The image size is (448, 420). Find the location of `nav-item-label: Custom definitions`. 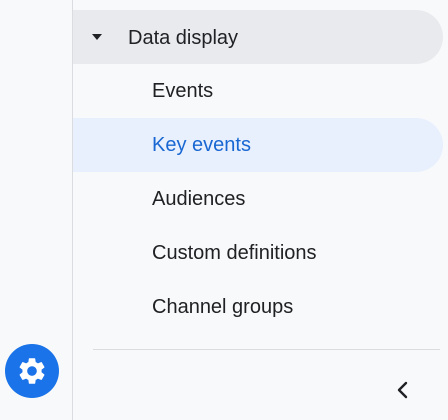

nav-item-label: Custom definitions is located at coordinates (234, 253).